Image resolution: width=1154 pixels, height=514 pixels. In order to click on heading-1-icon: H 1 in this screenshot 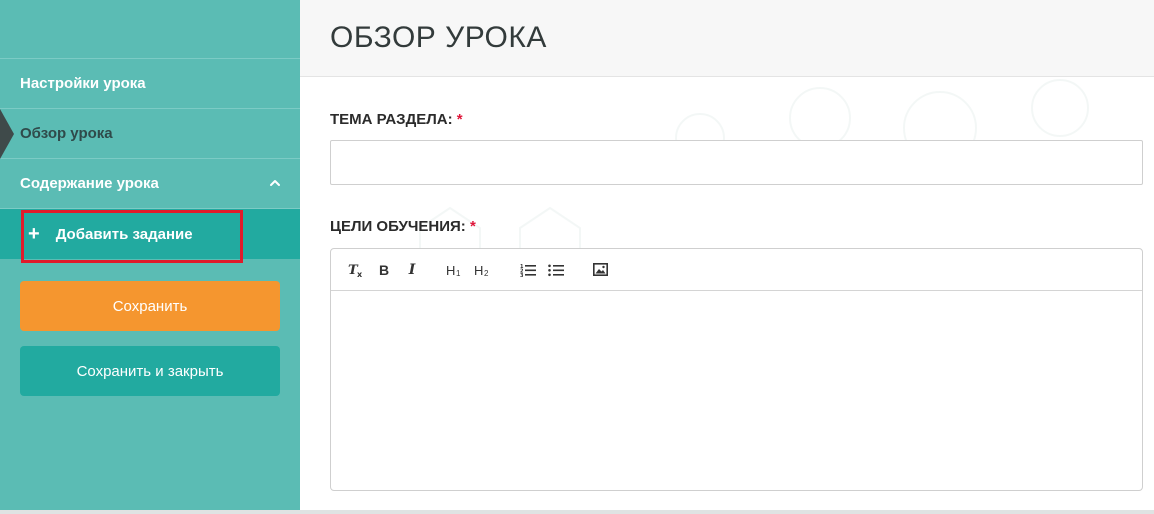, I will do `click(453, 270)`.